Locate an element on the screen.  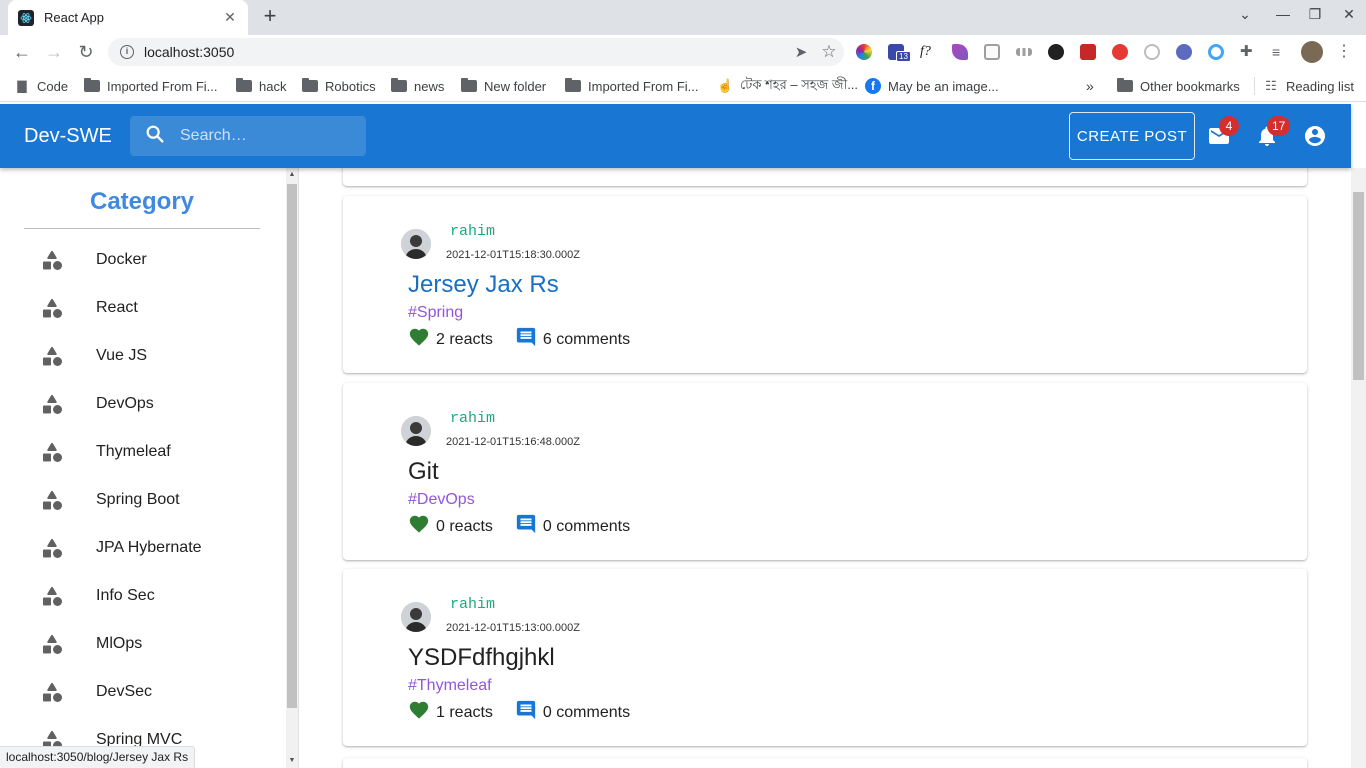
reacts-stat: 0 reacts is located at coordinates (450, 526).